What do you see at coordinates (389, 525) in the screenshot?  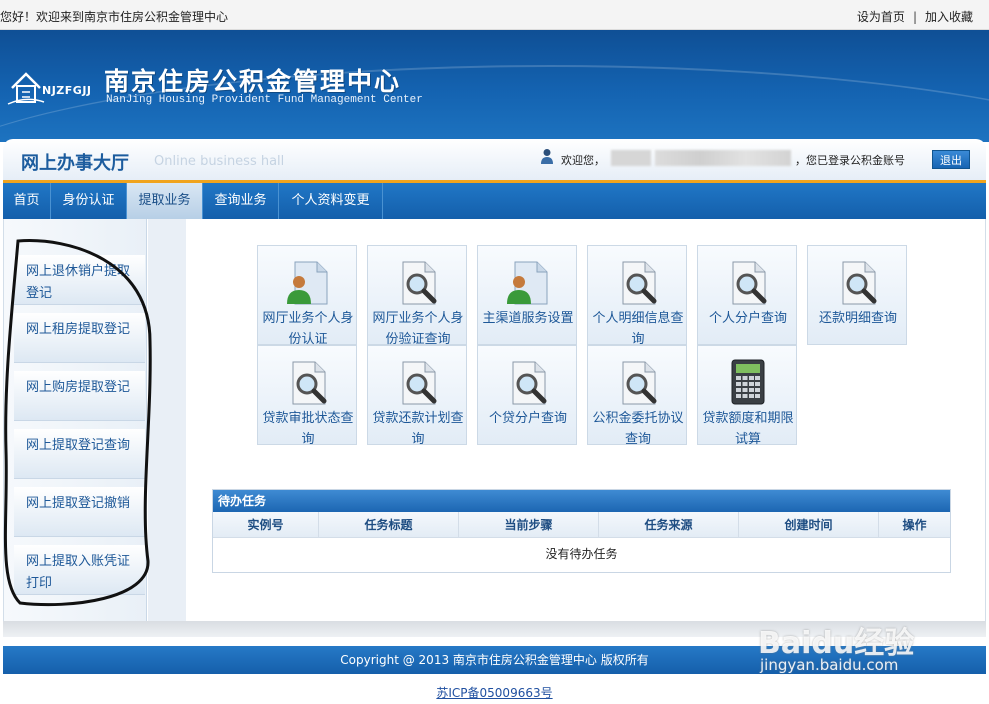 I see `column-header: 任务标题` at bounding box center [389, 525].